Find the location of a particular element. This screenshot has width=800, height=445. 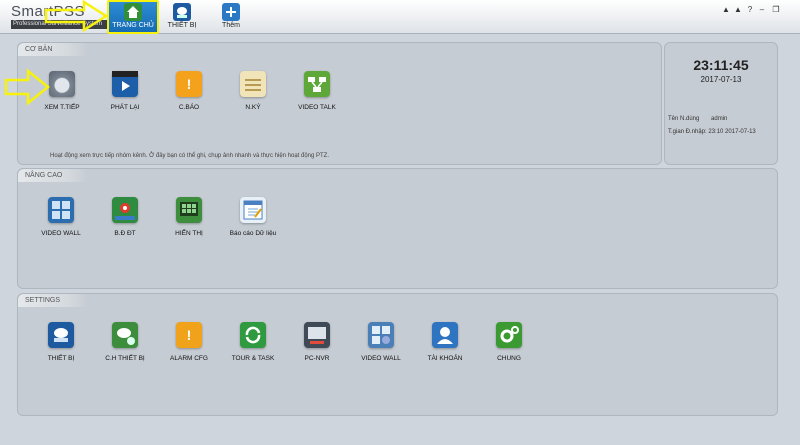

general-button: CHUNG is located at coordinates (509, 342).